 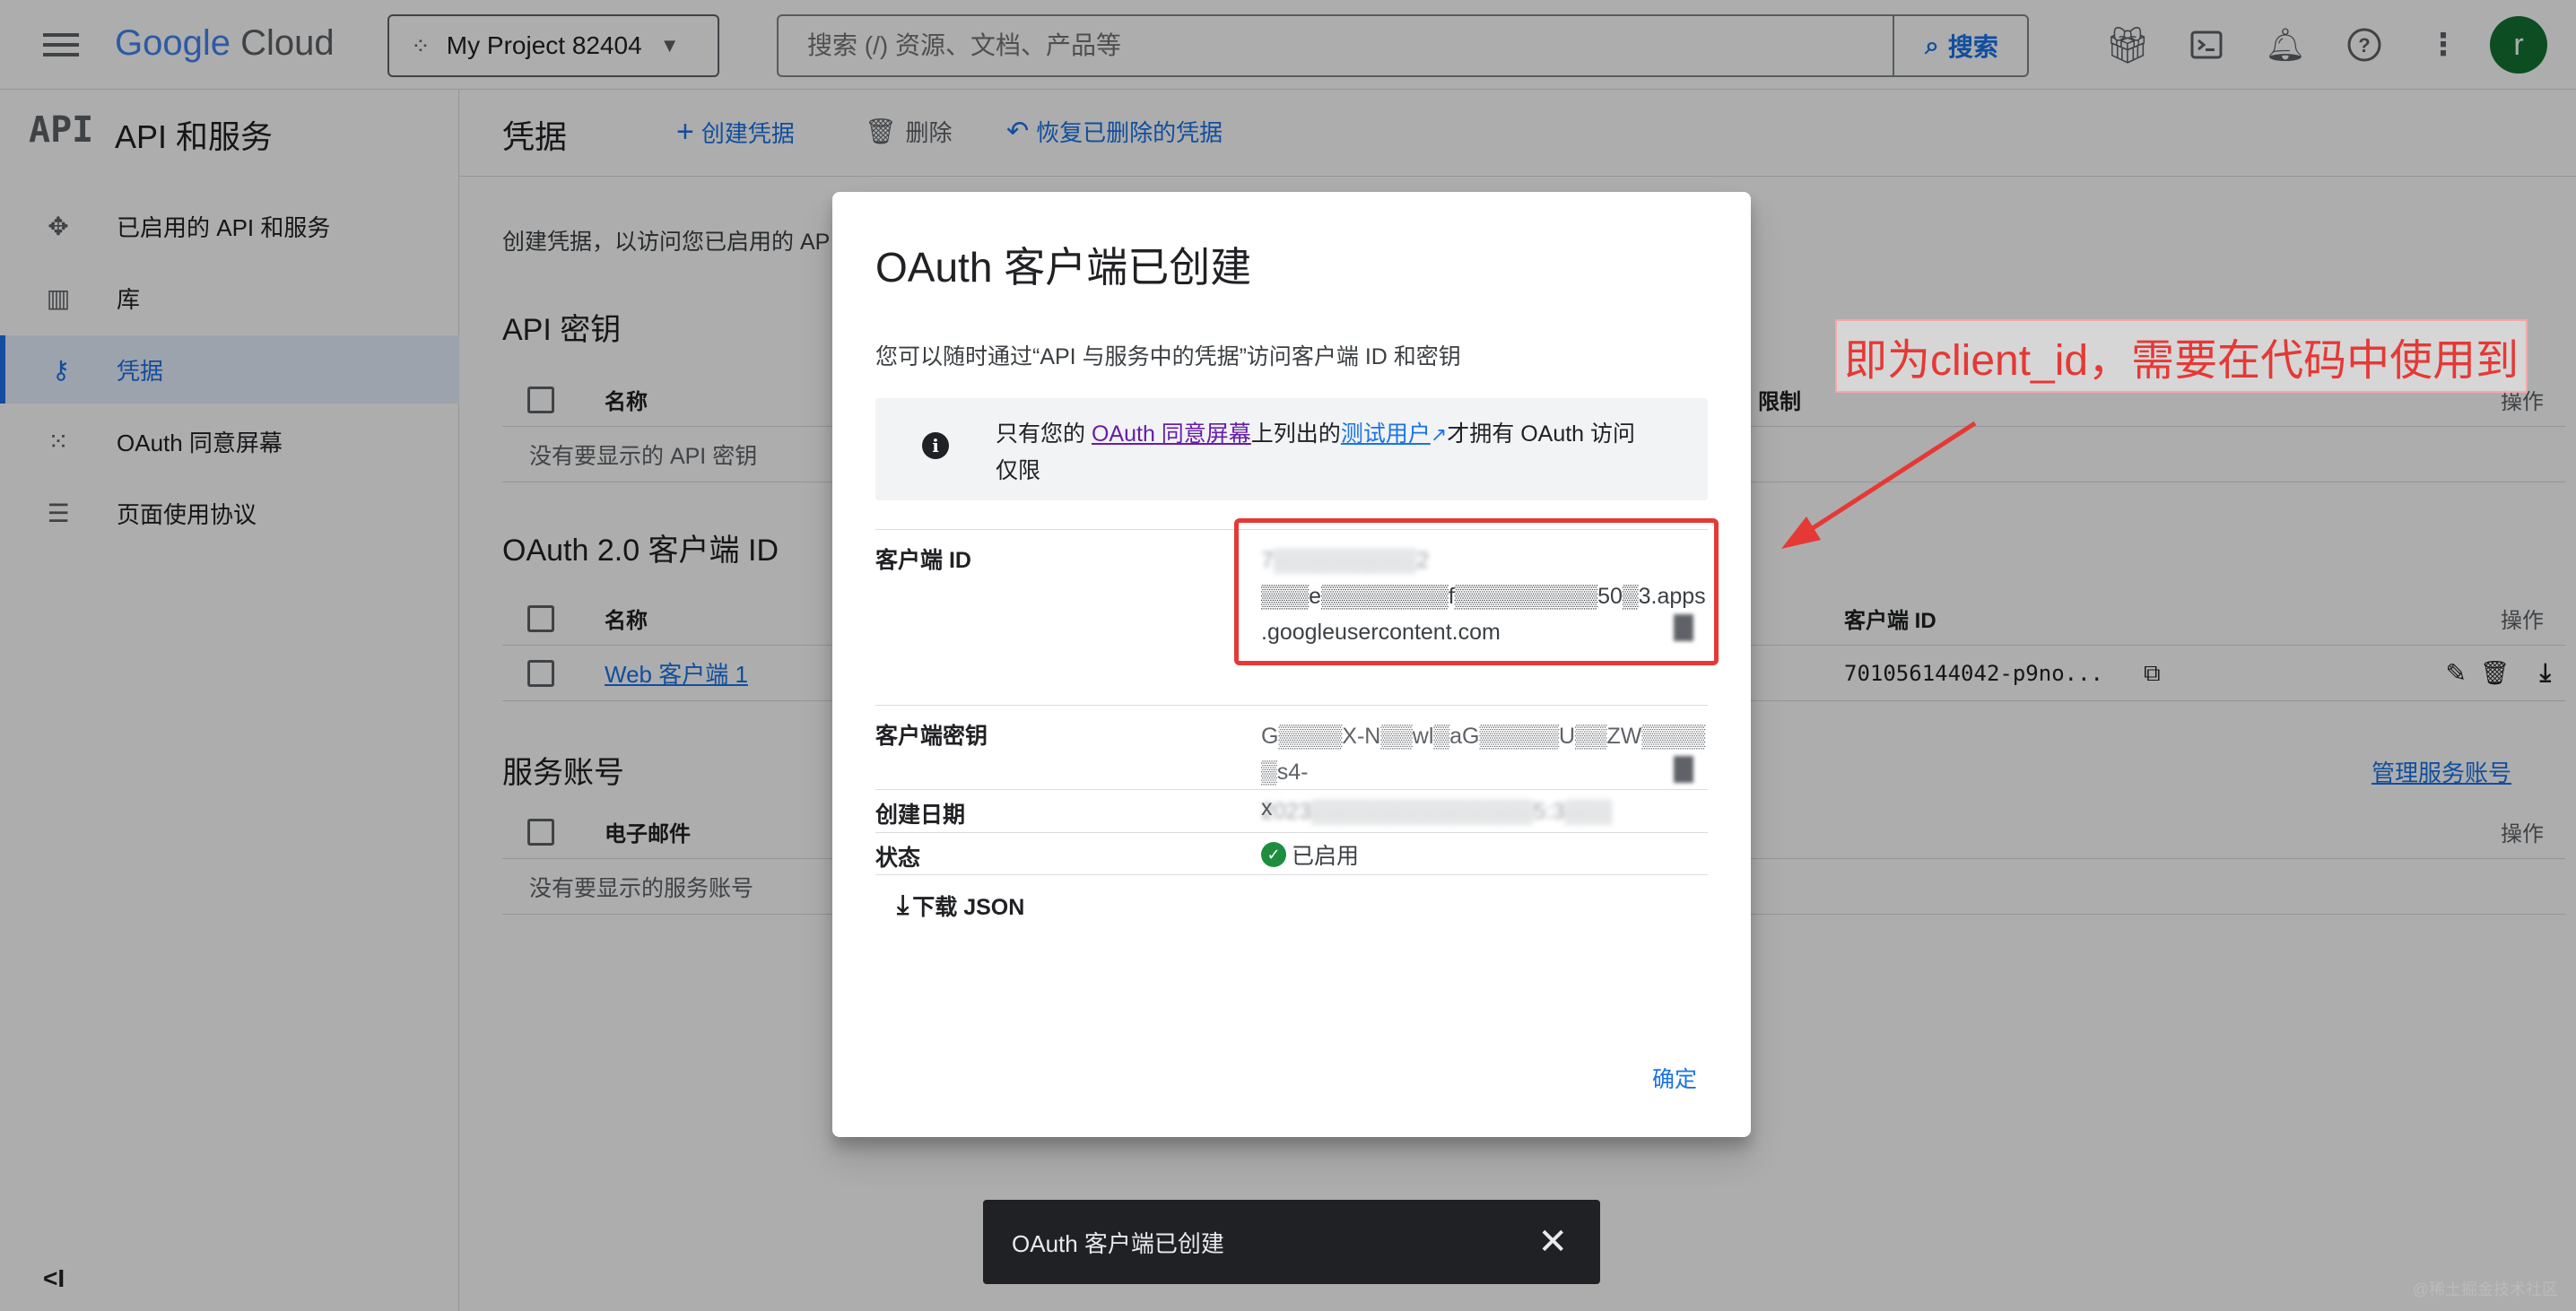 I want to click on snackbar-text: OAuth 客户端已创建, so click(x=1118, y=1243).